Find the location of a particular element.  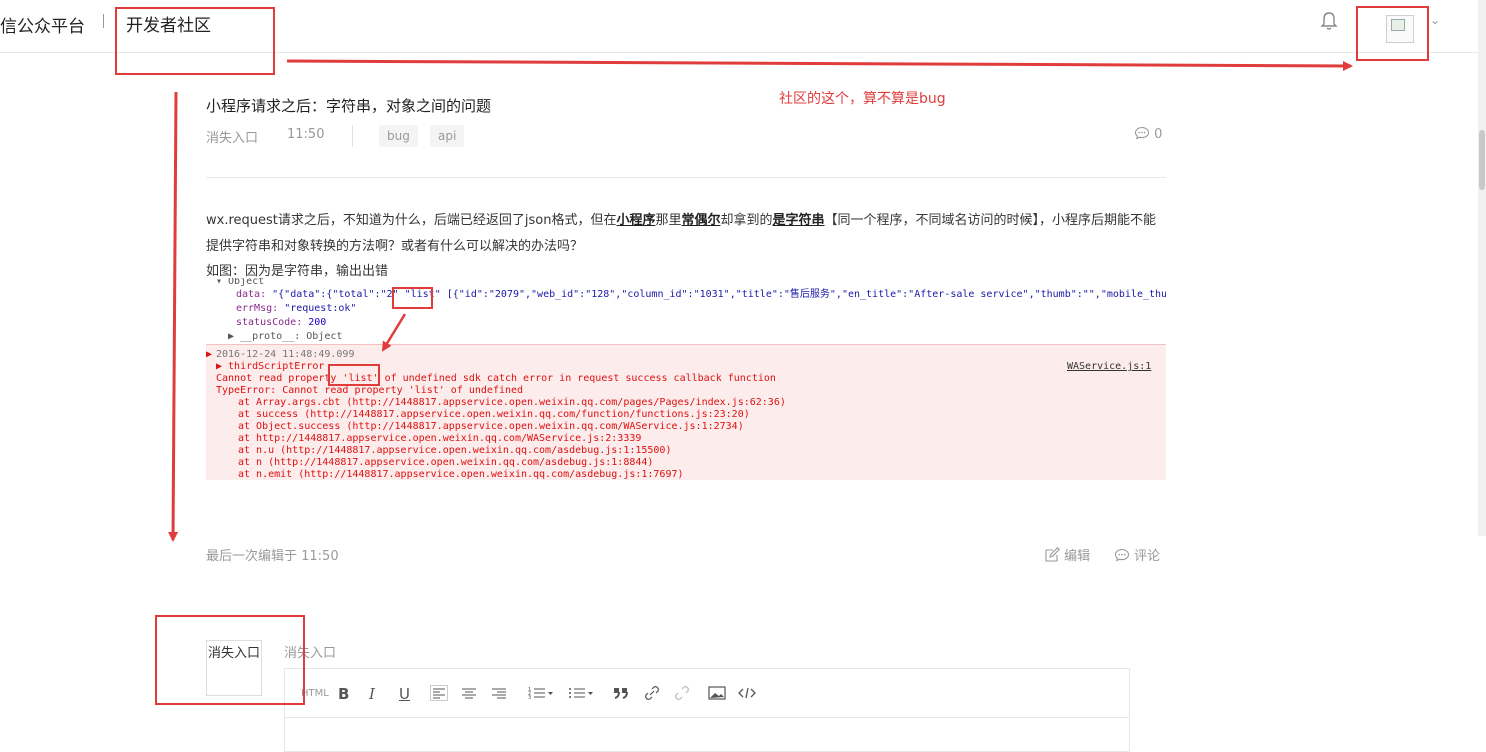

arrow-to-avatar is located at coordinates (819, 65).